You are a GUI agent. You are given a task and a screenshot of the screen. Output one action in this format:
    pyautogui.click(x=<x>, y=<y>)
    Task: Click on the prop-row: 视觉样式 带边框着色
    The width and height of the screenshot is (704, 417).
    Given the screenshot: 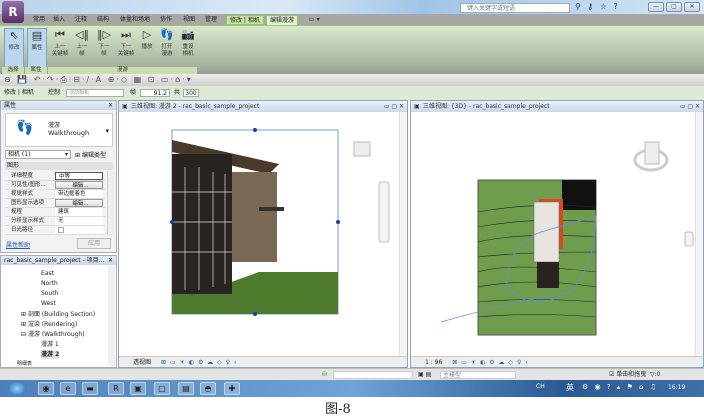 What is the action you would take?
    pyautogui.click(x=55, y=194)
    